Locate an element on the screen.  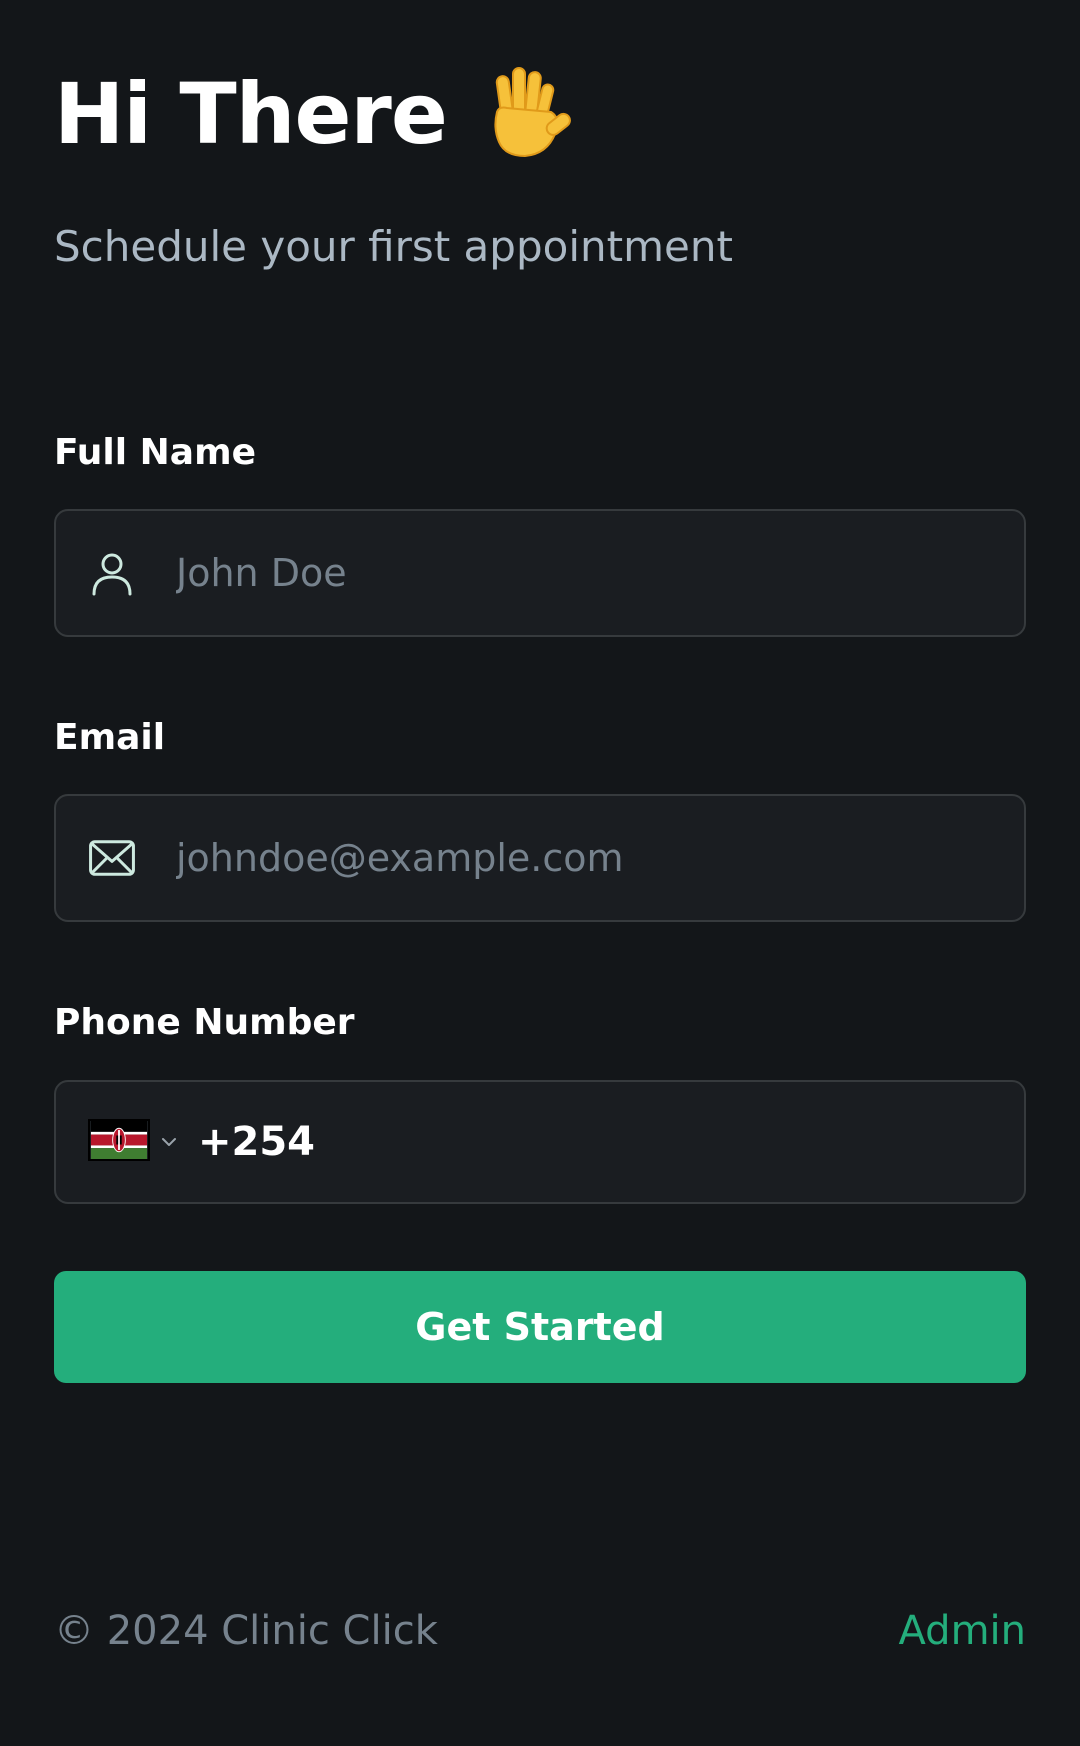
full-name-input is located at coordinates (600, 573).